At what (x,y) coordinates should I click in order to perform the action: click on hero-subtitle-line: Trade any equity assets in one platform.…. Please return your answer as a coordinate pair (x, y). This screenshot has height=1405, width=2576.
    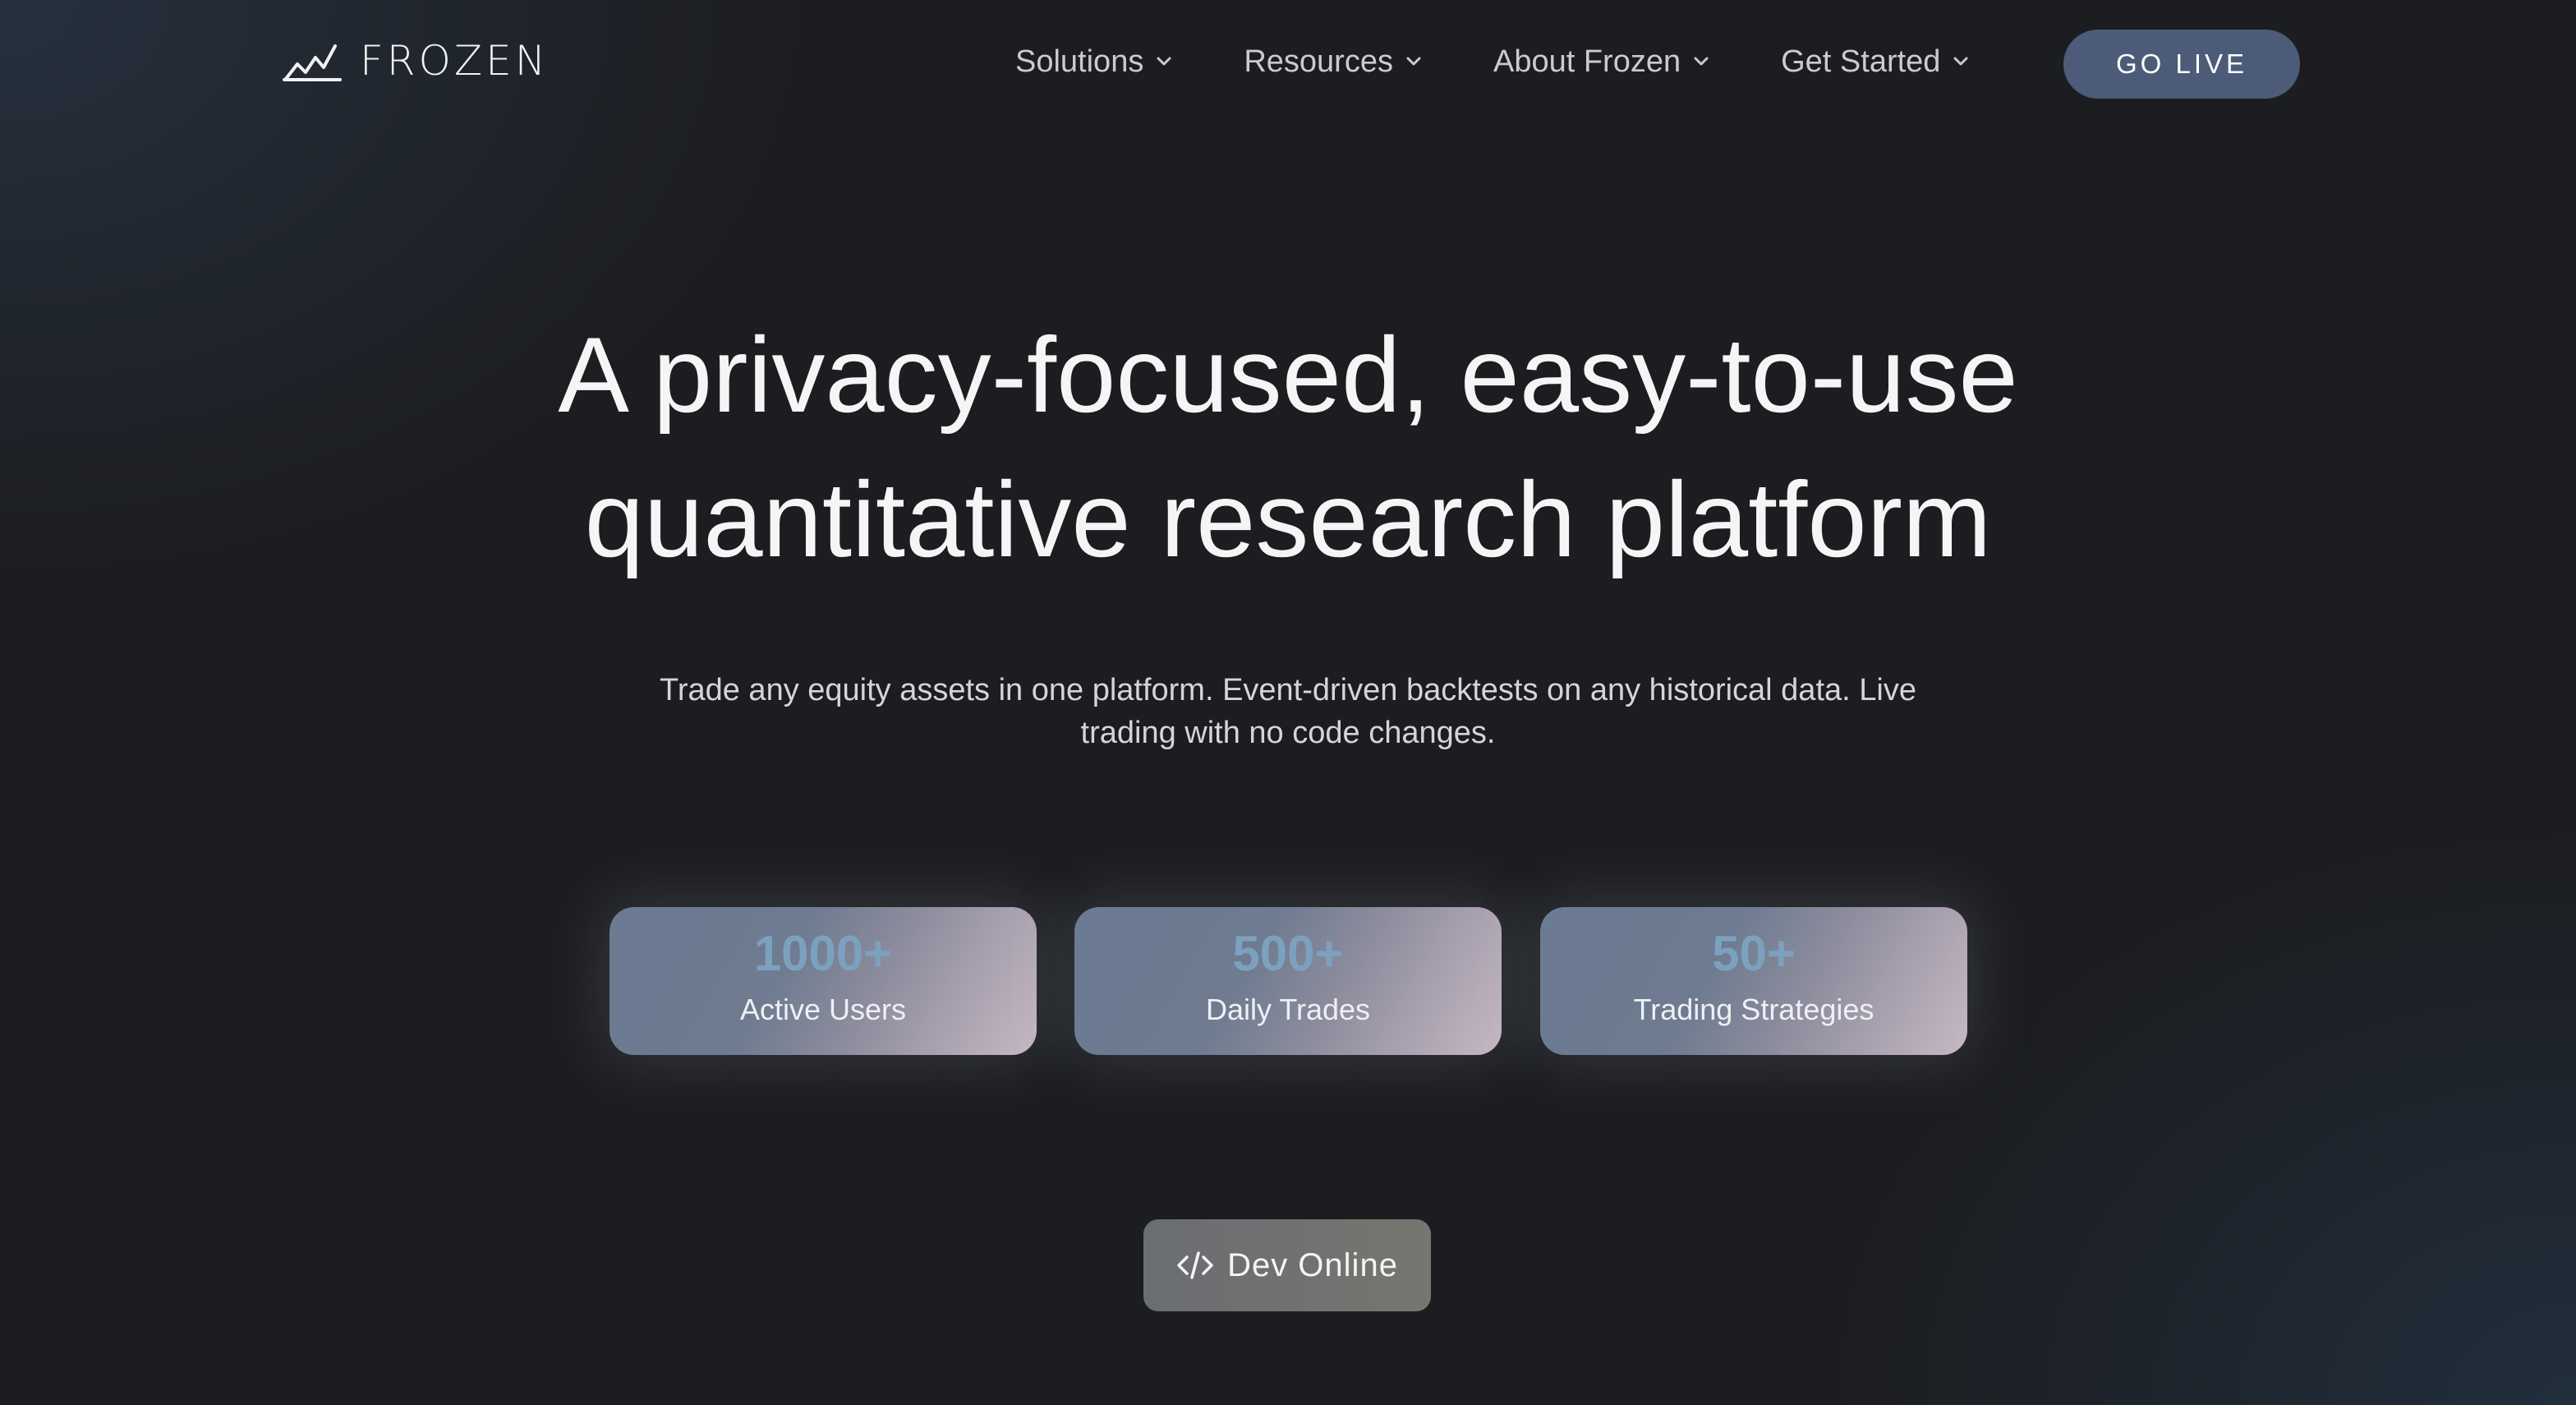
    Looking at the image, I should click on (1288, 690).